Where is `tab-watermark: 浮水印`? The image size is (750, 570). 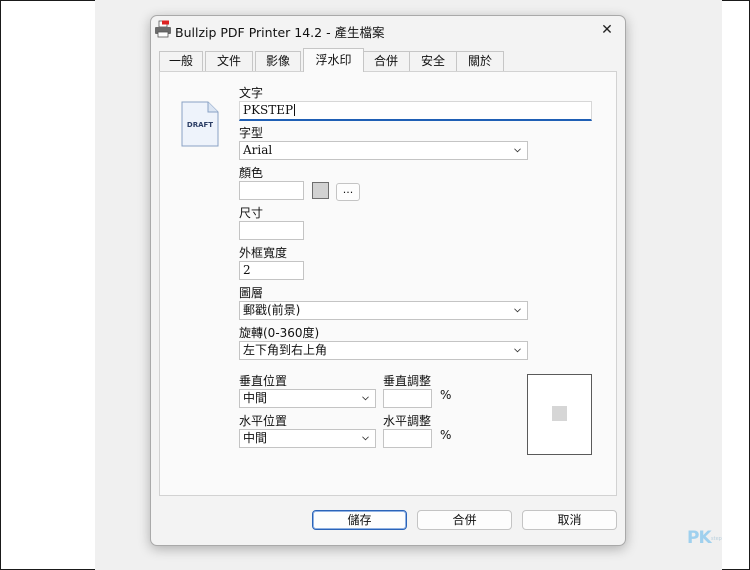 tab-watermark: 浮水印 is located at coordinates (333, 60).